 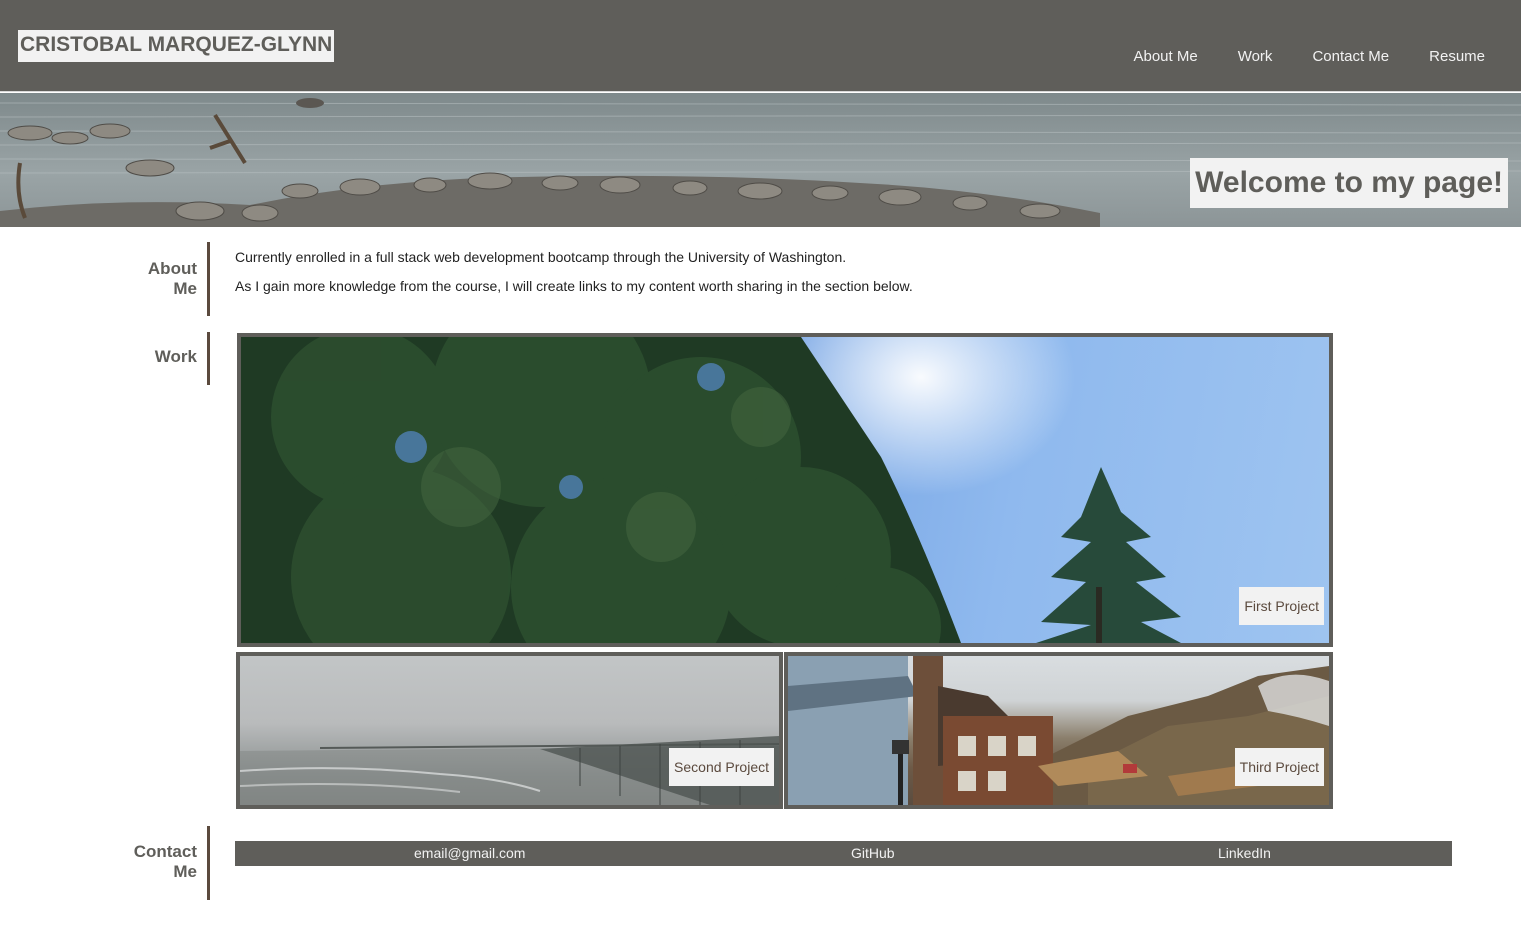 What do you see at coordinates (176, 46) in the screenshot?
I see `site-title: CRISTOBAL MARQUEZ-GLYNN` at bounding box center [176, 46].